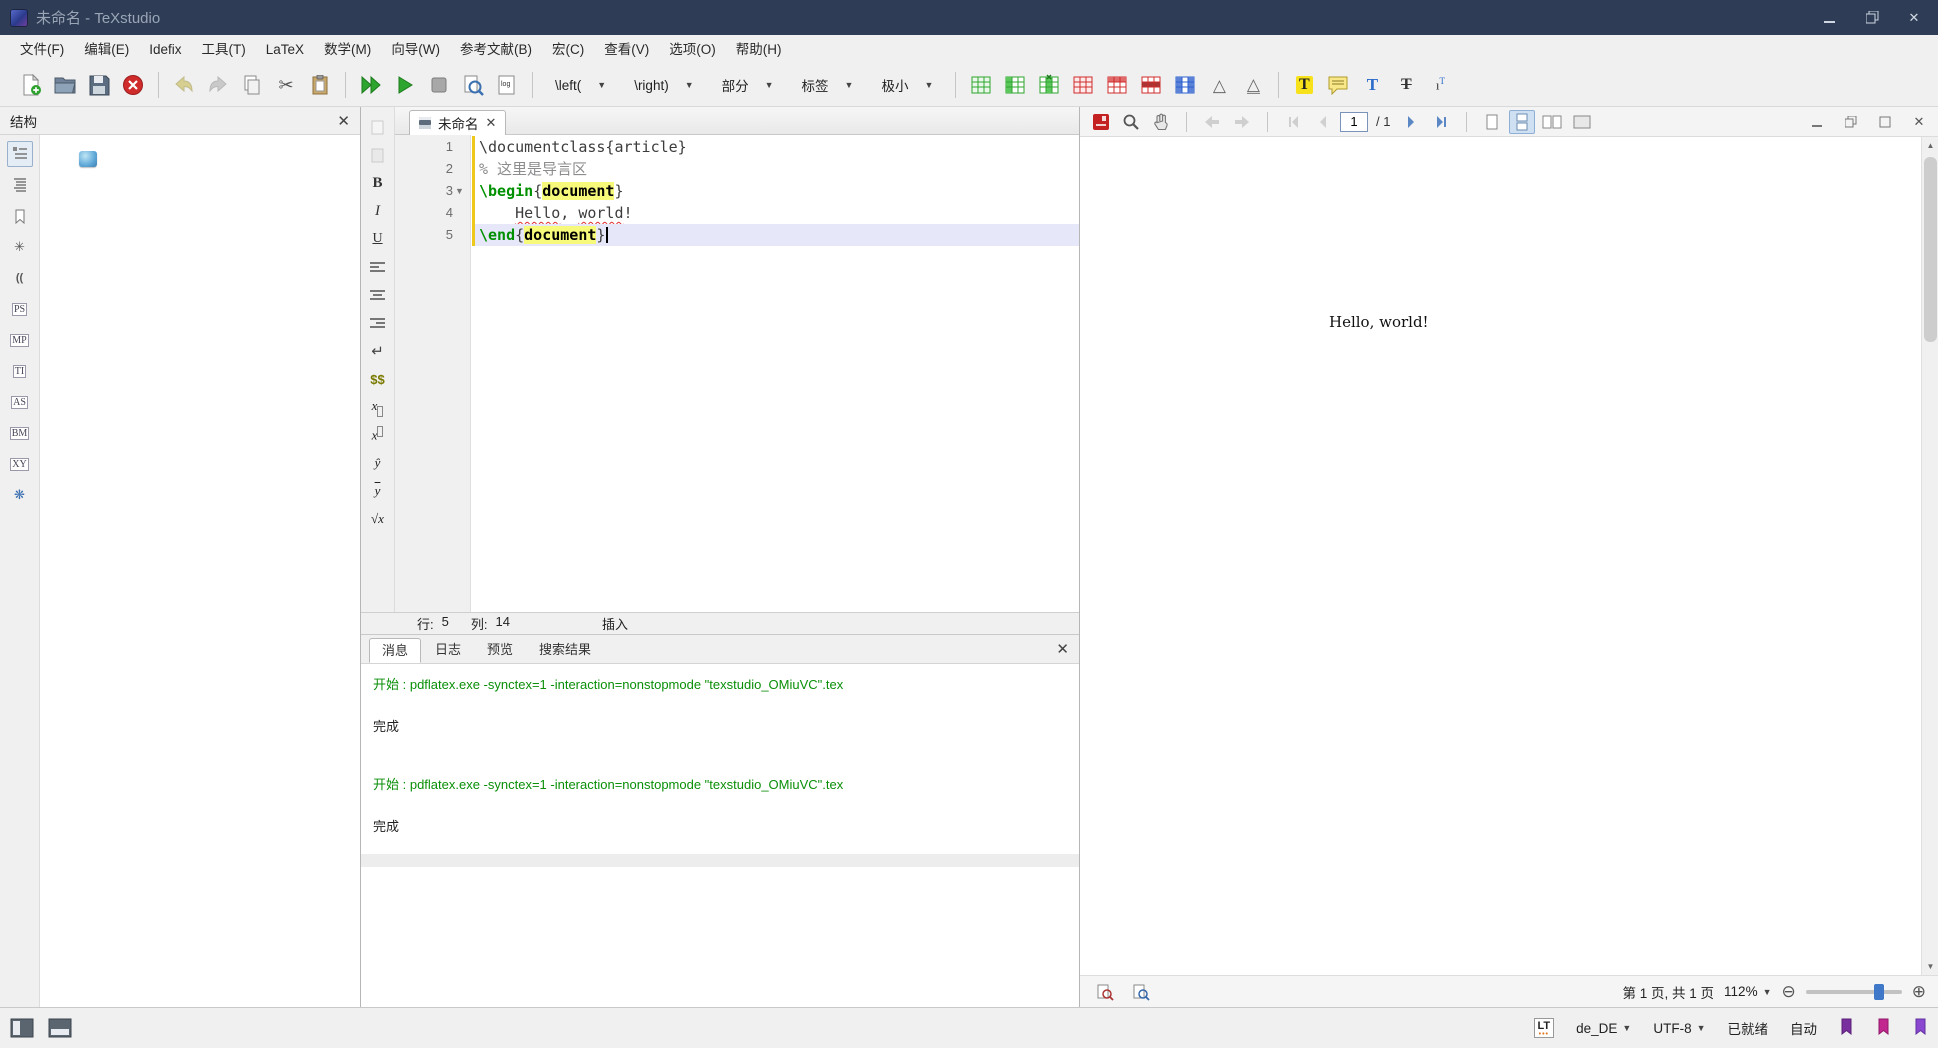  I want to click on pdf-maximize-icon, so click(1885, 122).